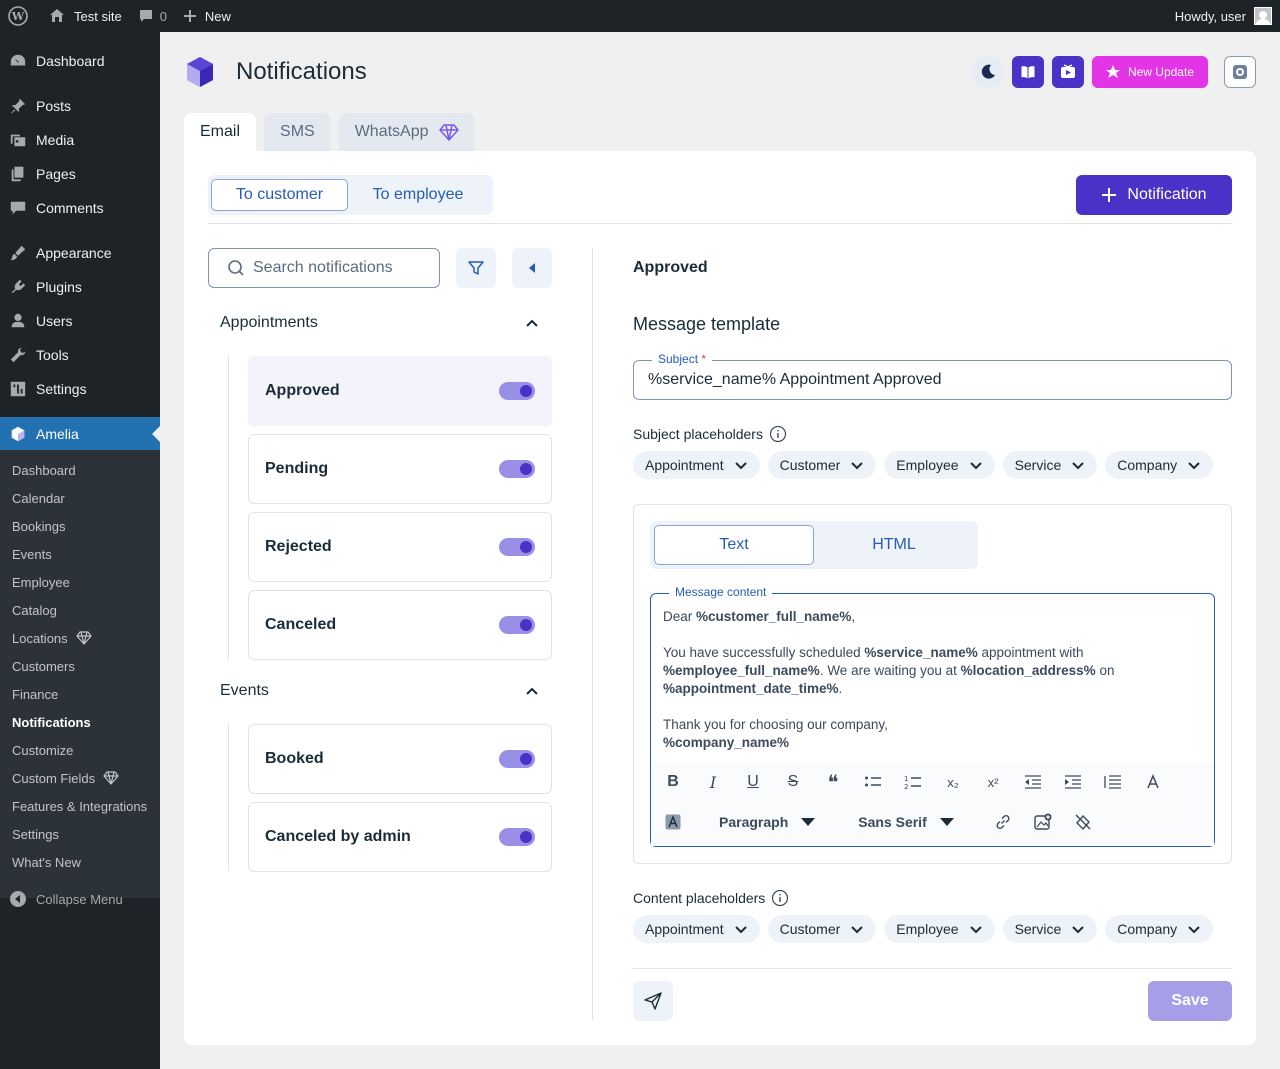 This screenshot has width=1280, height=1069. Describe the element at coordinates (35, 834) in the screenshot. I see `submenu-settings: Settings` at that location.